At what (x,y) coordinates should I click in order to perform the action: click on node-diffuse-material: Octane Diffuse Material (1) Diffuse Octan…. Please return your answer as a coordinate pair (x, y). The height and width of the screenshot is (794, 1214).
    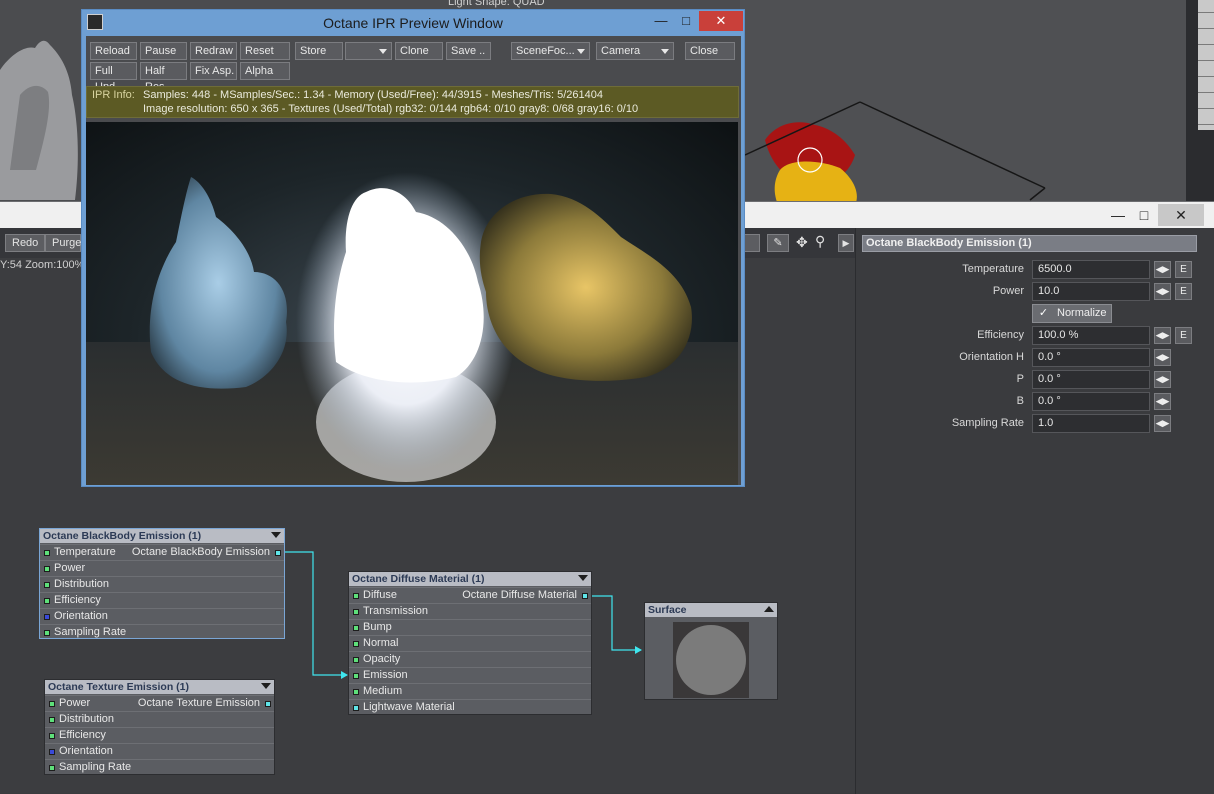
    Looking at the image, I should click on (470, 643).